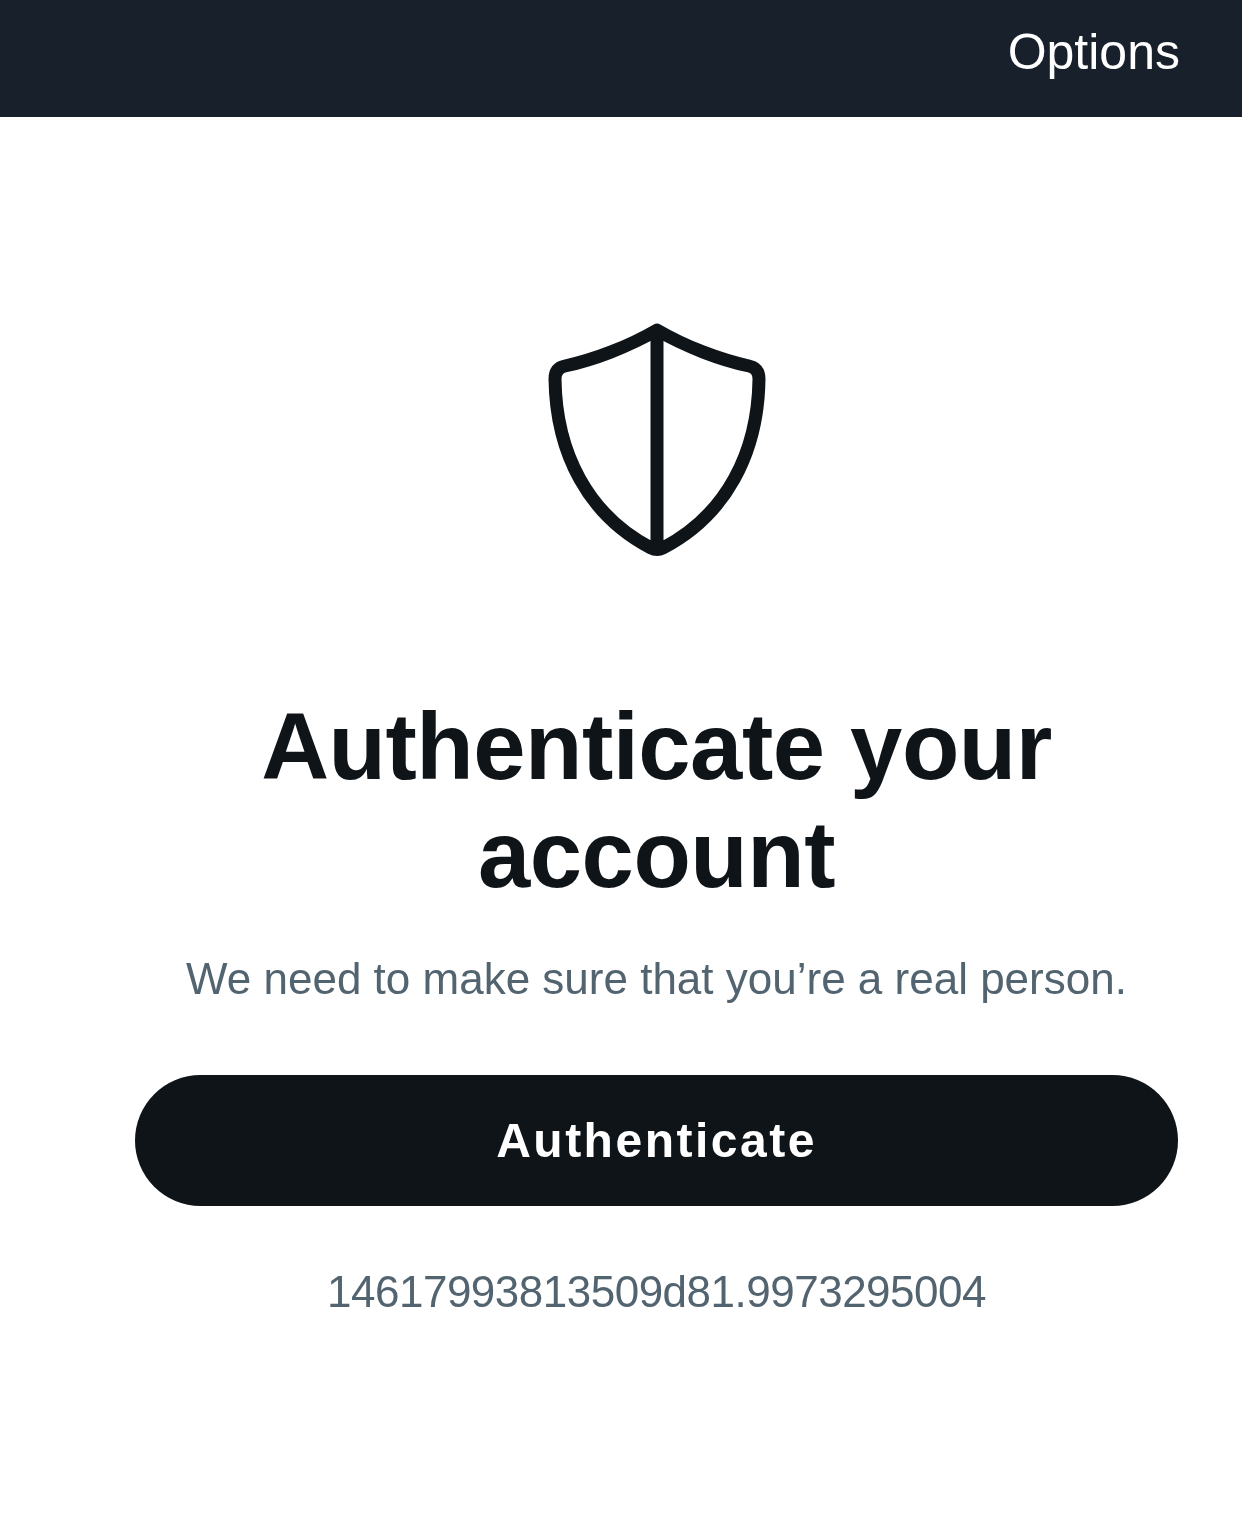 The image size is (1242, 1529). What do you see at coordinates (656, 979) in the screenshot?
I see `subtitle-text: We need to make sure that you’re a real person.` at bounding box center [656, 979].